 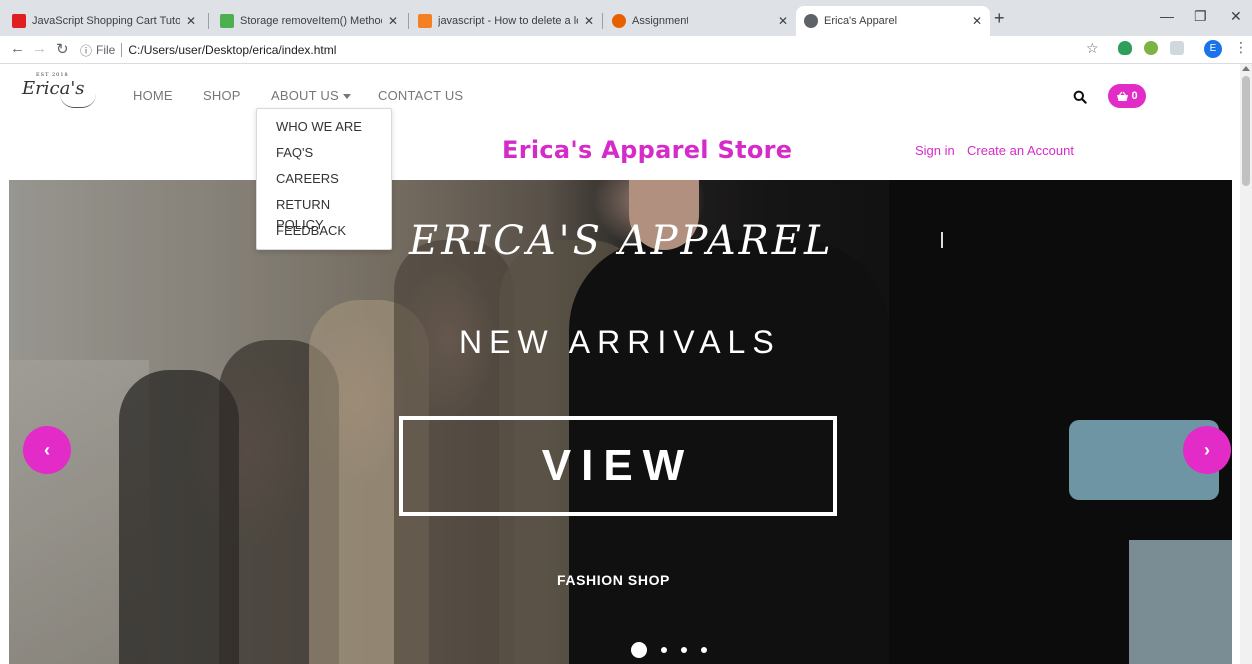 I want to click on w3schools-icon, so click(x=227, y=21).